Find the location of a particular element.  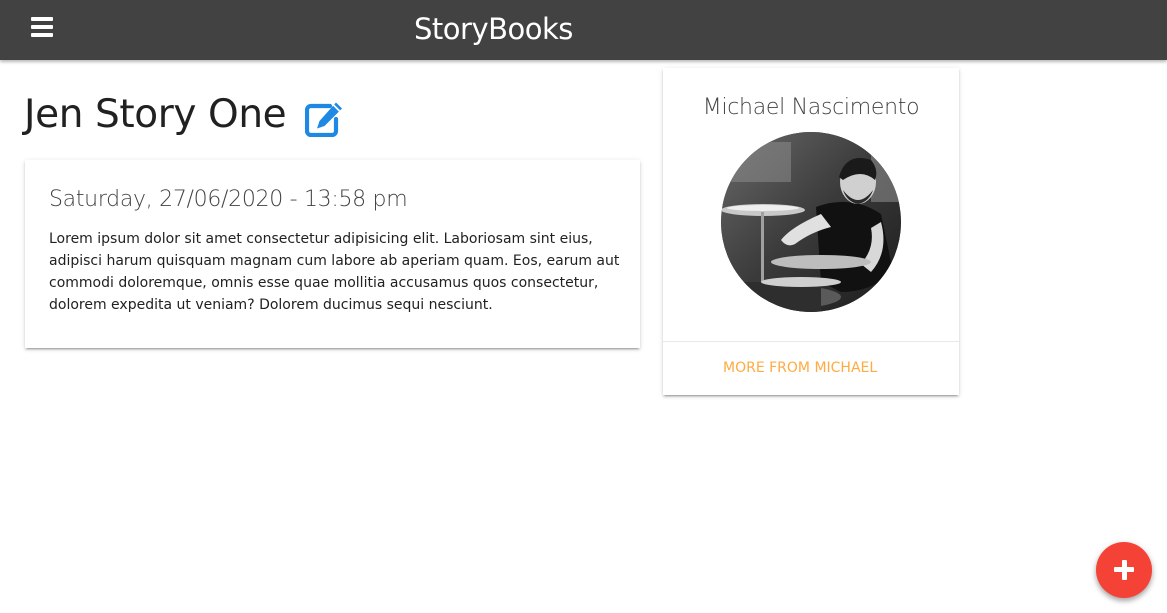

brand-logo-link: StoryBooks is located at coordinates (493, 29).